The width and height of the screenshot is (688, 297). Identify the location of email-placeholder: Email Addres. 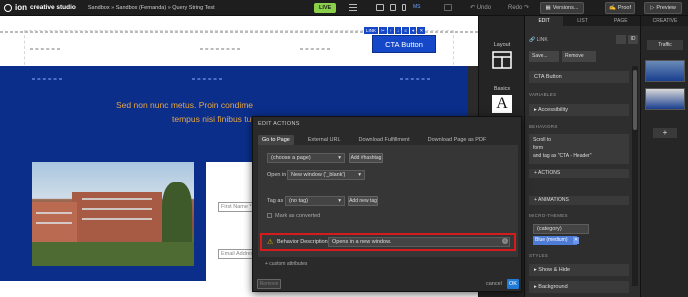
(237, 254).